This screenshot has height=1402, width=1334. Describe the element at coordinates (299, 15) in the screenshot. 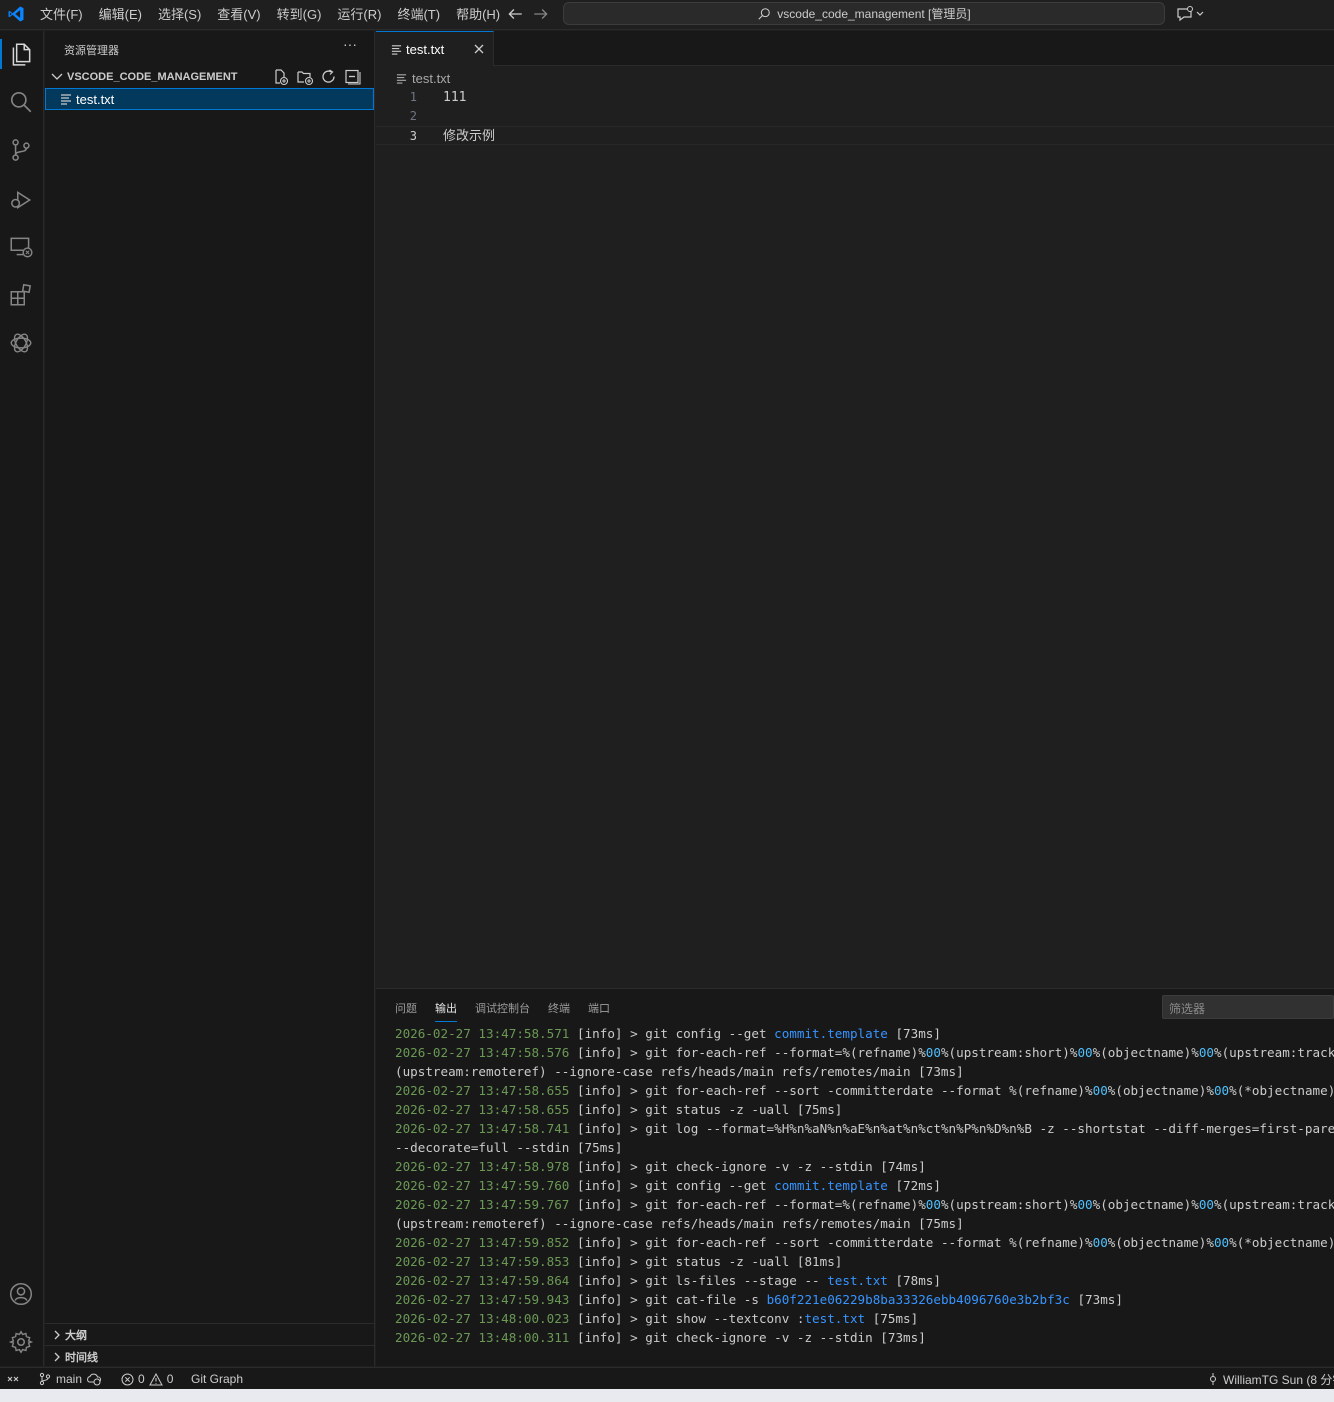

I see `menu-go: 转到(G)` at that location.